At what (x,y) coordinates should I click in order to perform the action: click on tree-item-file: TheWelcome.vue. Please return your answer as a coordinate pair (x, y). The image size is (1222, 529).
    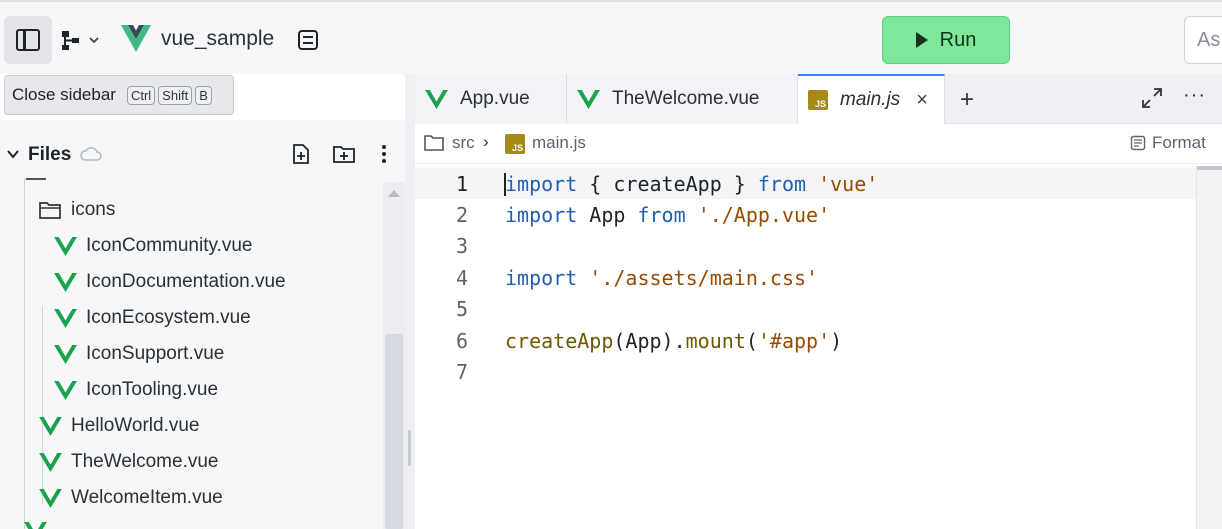
    Looking at the image, I should click on (129, 462).